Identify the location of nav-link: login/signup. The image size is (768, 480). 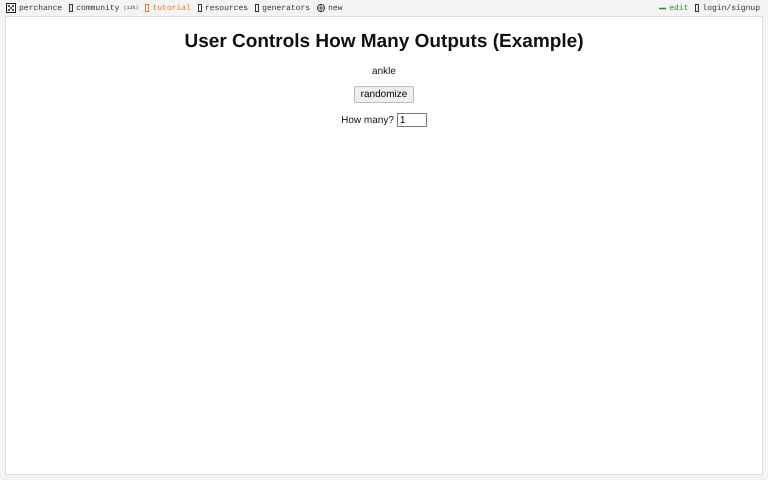
(727, 8).